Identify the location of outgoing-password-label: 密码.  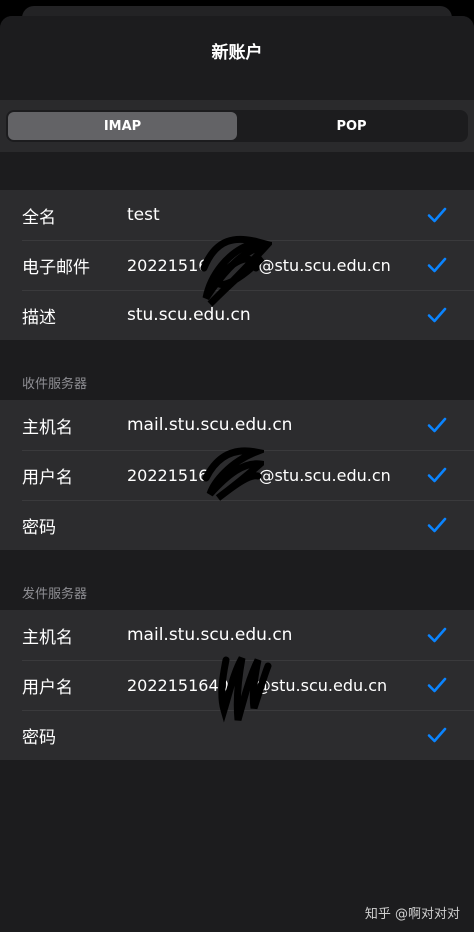
(39, 737).